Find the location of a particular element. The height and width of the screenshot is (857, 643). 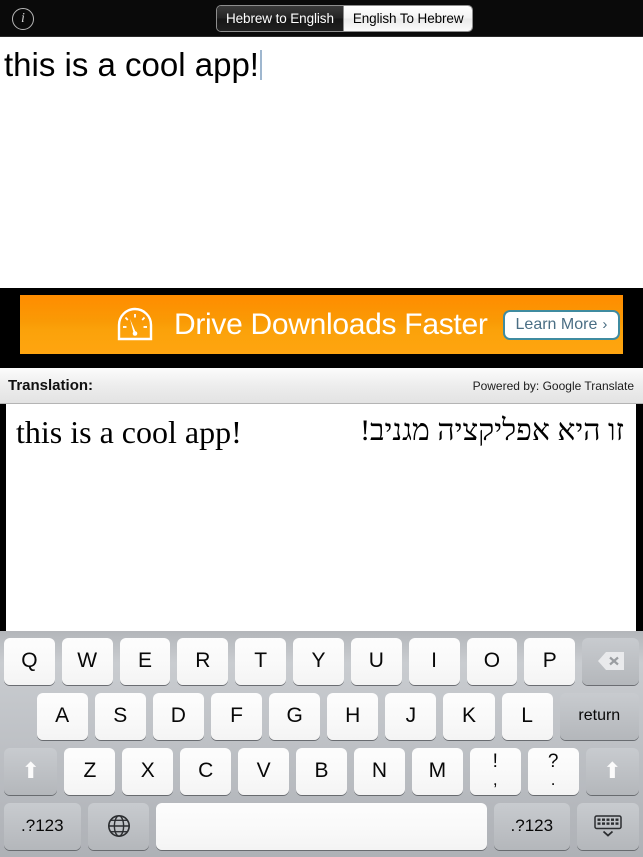

ad-strip: Drive Downloads Faster Learn More › is located at coordinates (321, 328).